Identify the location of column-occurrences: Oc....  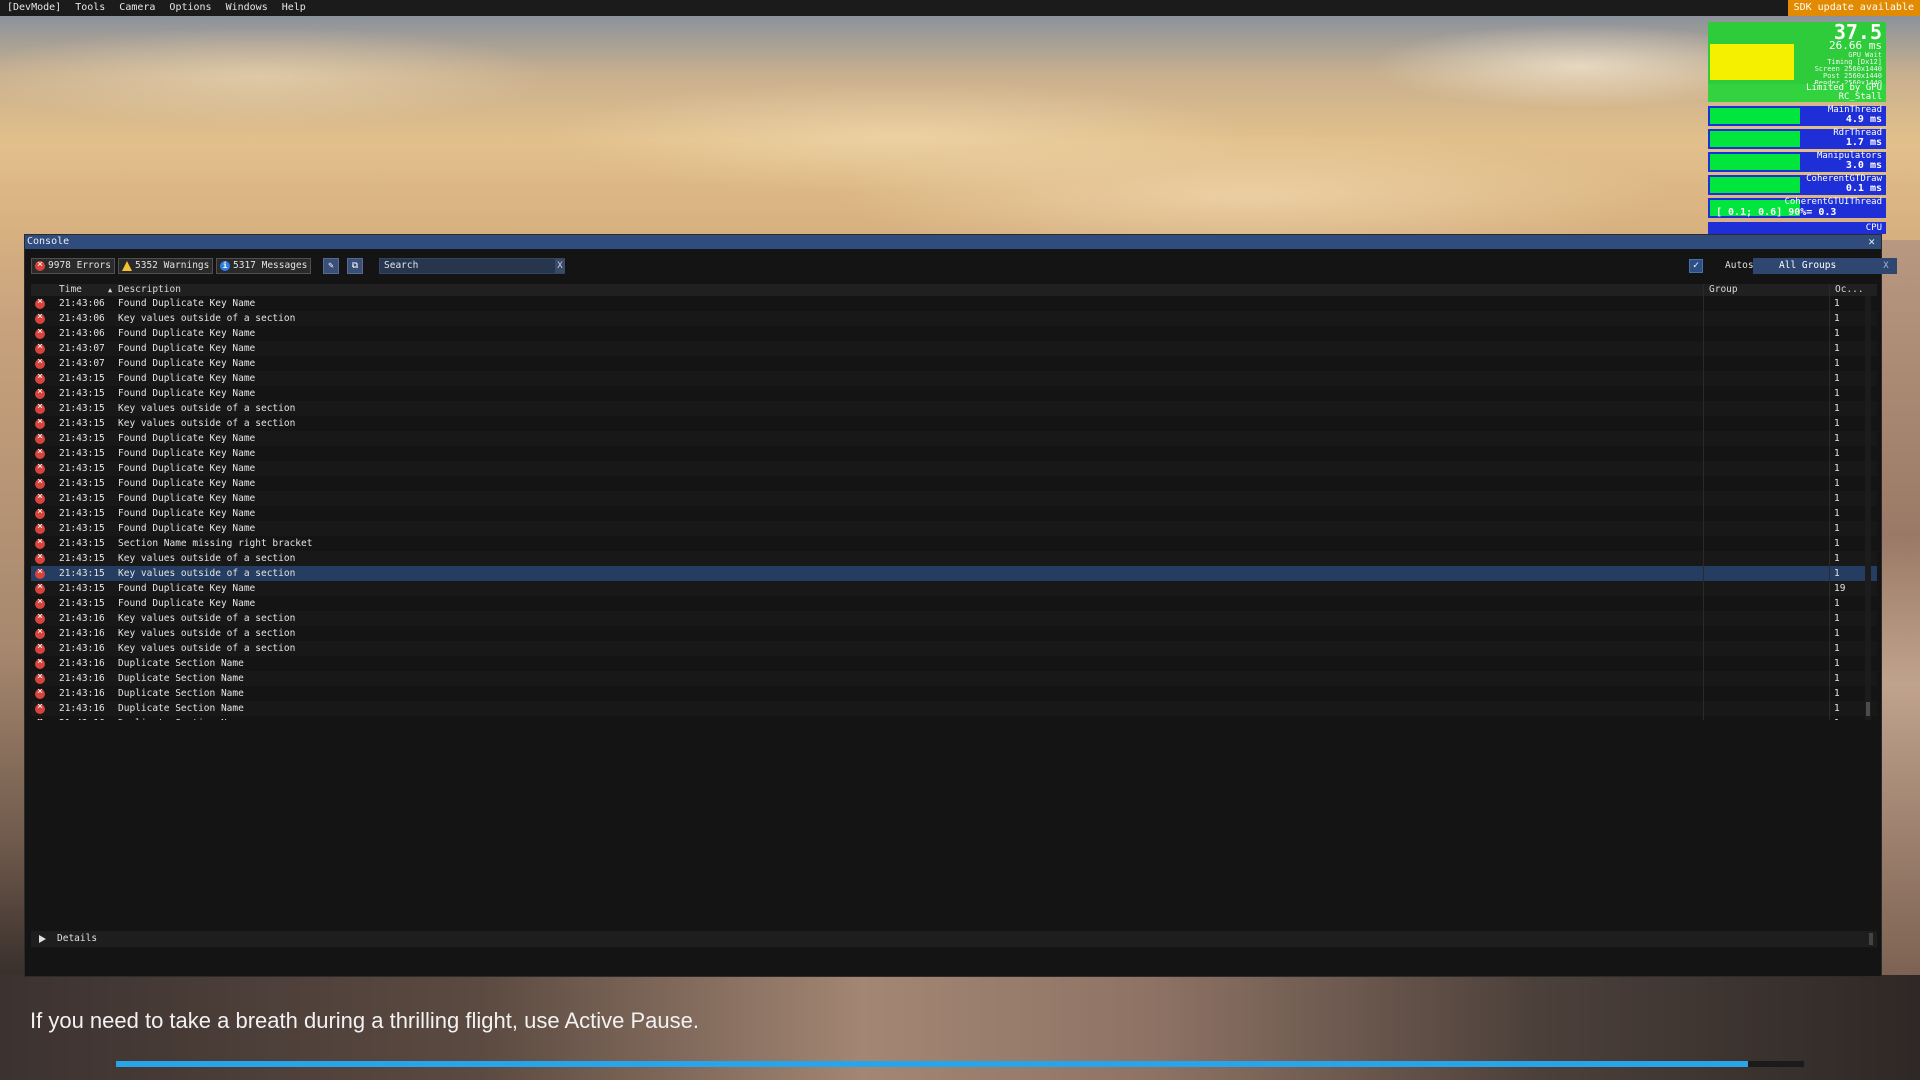
(1849, 290).